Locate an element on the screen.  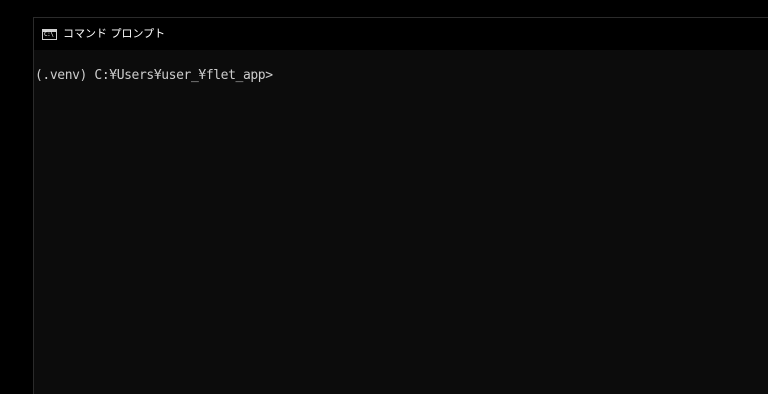
console-prompt-line: (.venv) C:¥Users¥user_¥flet_app> is located at coordinates (154, 76).